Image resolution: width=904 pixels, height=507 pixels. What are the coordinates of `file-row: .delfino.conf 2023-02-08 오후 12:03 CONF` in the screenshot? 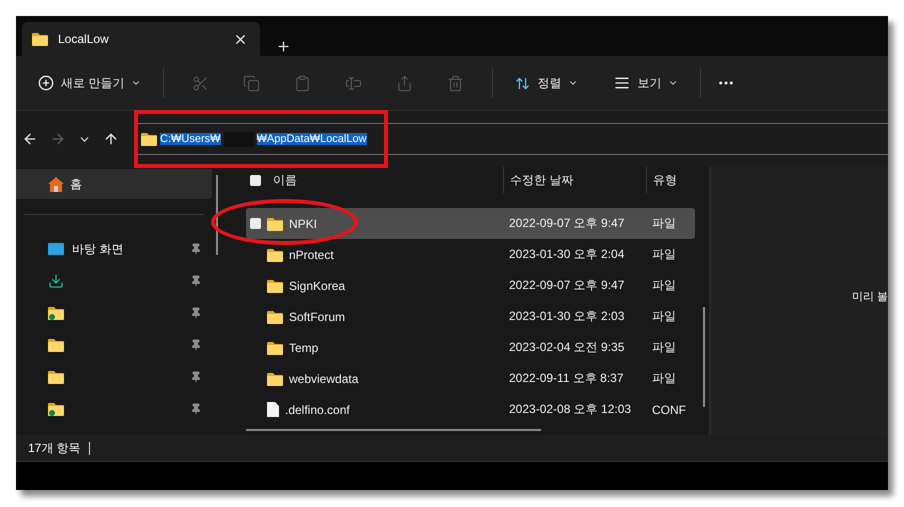 It's located at (470, 409).